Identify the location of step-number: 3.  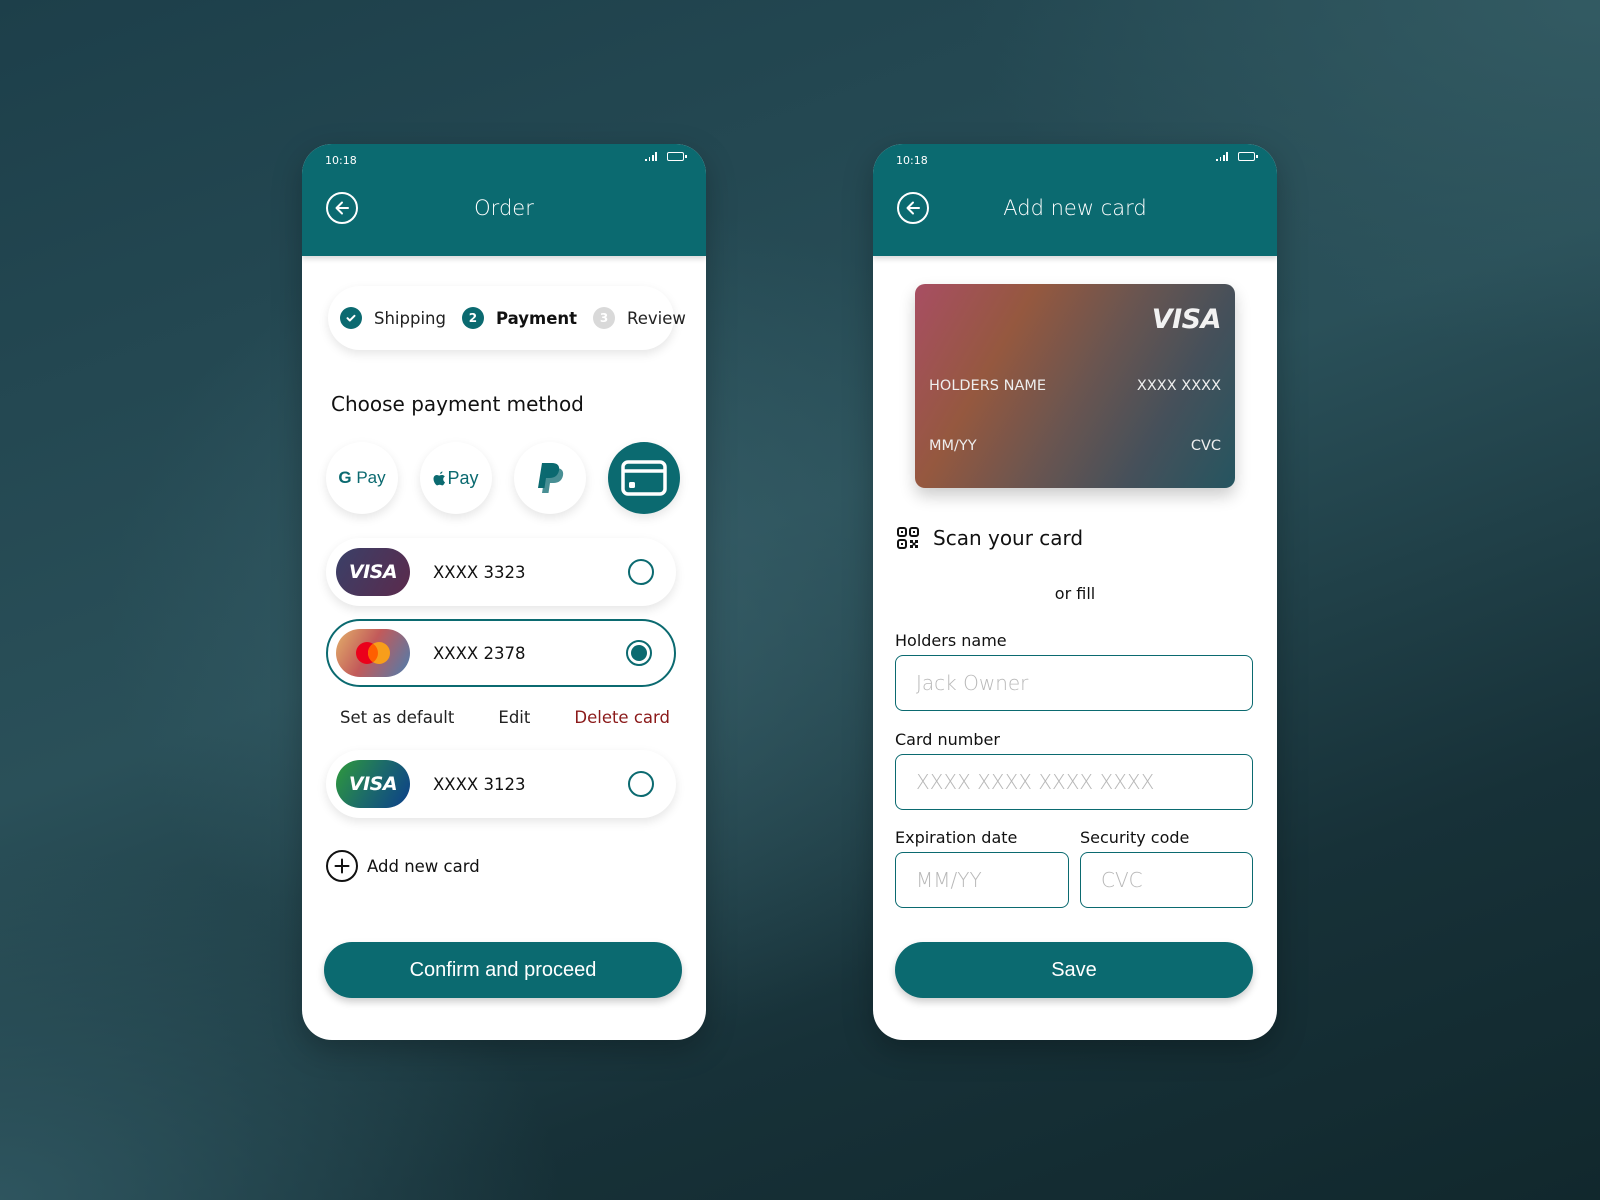
(604, 318).